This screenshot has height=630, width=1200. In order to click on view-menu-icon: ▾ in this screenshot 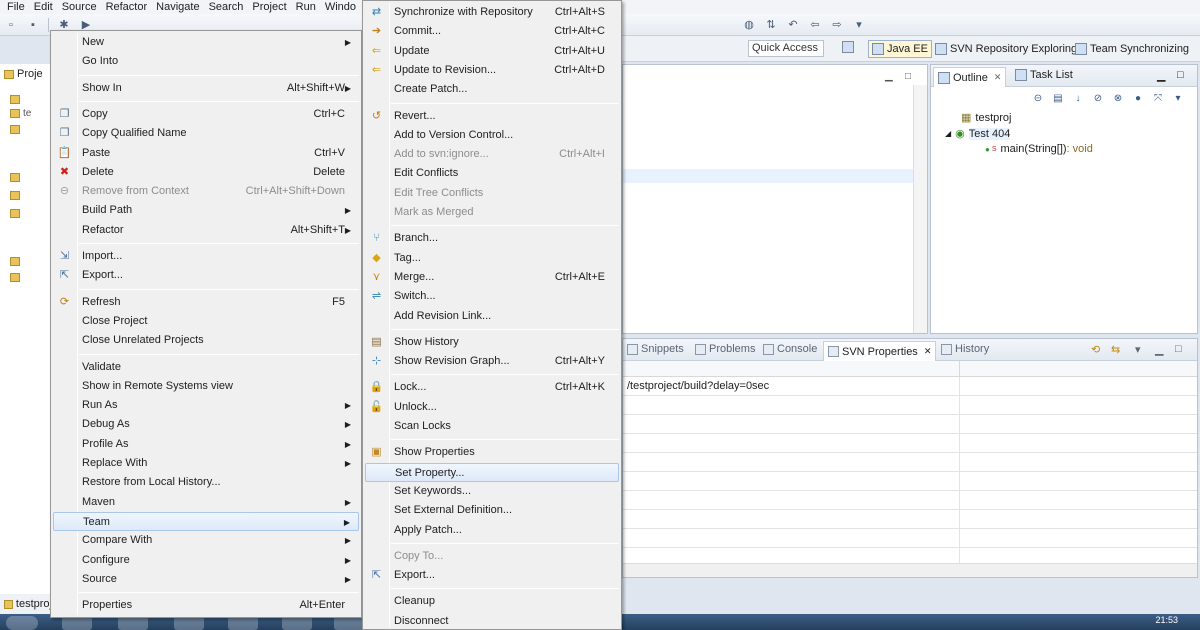, I will do `click(1178, 99)`.